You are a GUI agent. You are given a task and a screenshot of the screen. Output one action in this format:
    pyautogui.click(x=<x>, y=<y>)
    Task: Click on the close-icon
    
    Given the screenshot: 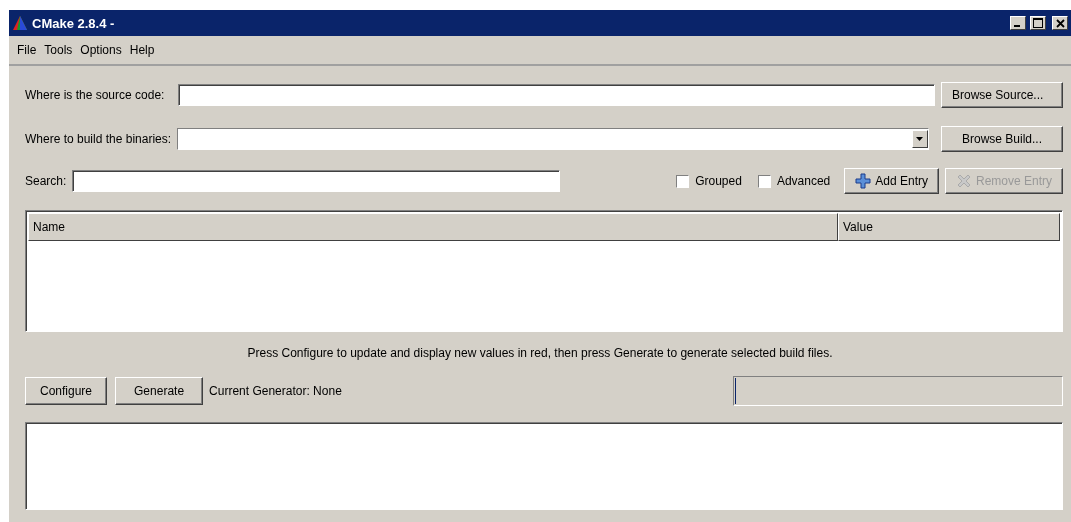 What is the action you would take?
    pyautogui.click(x=1060, y=23)
    